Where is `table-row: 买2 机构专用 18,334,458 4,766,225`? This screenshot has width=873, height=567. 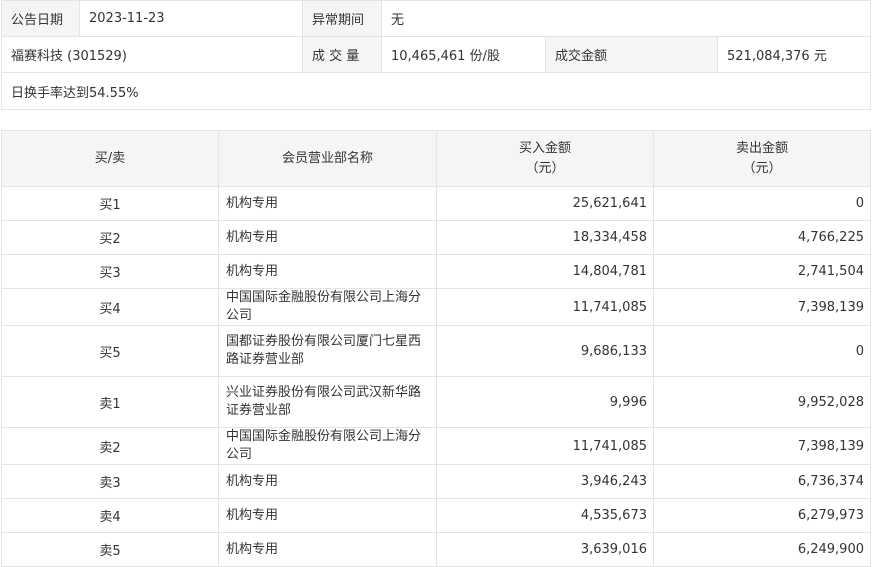 table-row: 买2 机构专用 18,334,458 4,766,225 is located at coordinates (436, 237).